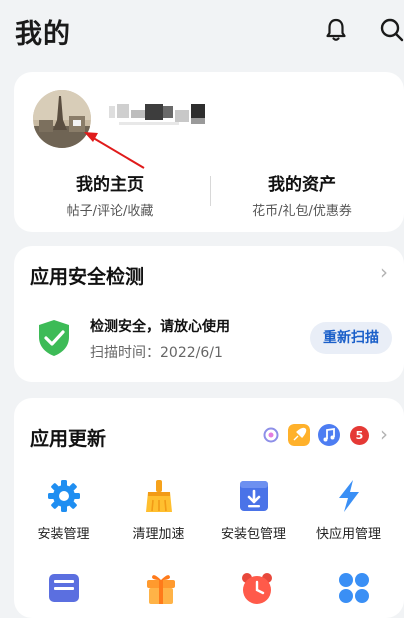 This screenshot has width=404, height=618. What do you see at coordinates (160, 327) in the screenshot?
I see `security-status: 检测安全，请放心使用` at bounding box center [160, 327].